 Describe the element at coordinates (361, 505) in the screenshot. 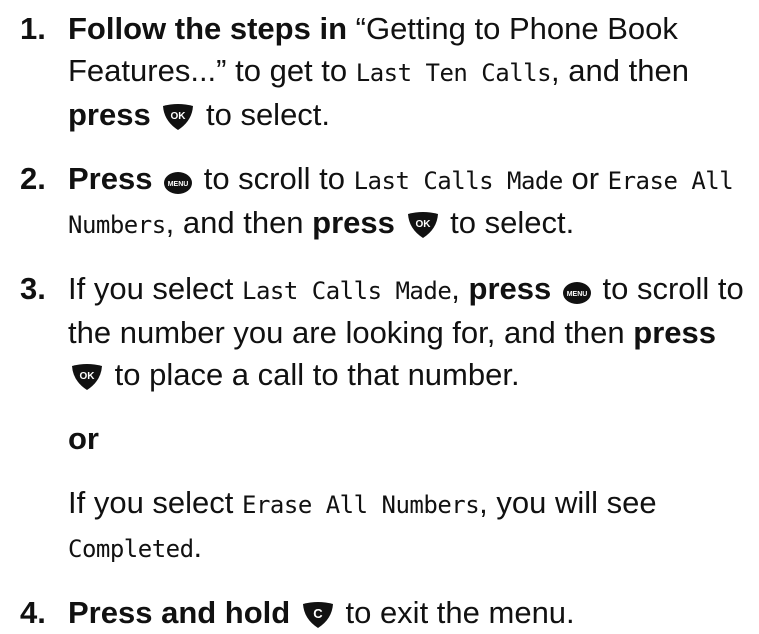

I see `display-text-erase-all-numbers: Erase All Numbers` at that location.